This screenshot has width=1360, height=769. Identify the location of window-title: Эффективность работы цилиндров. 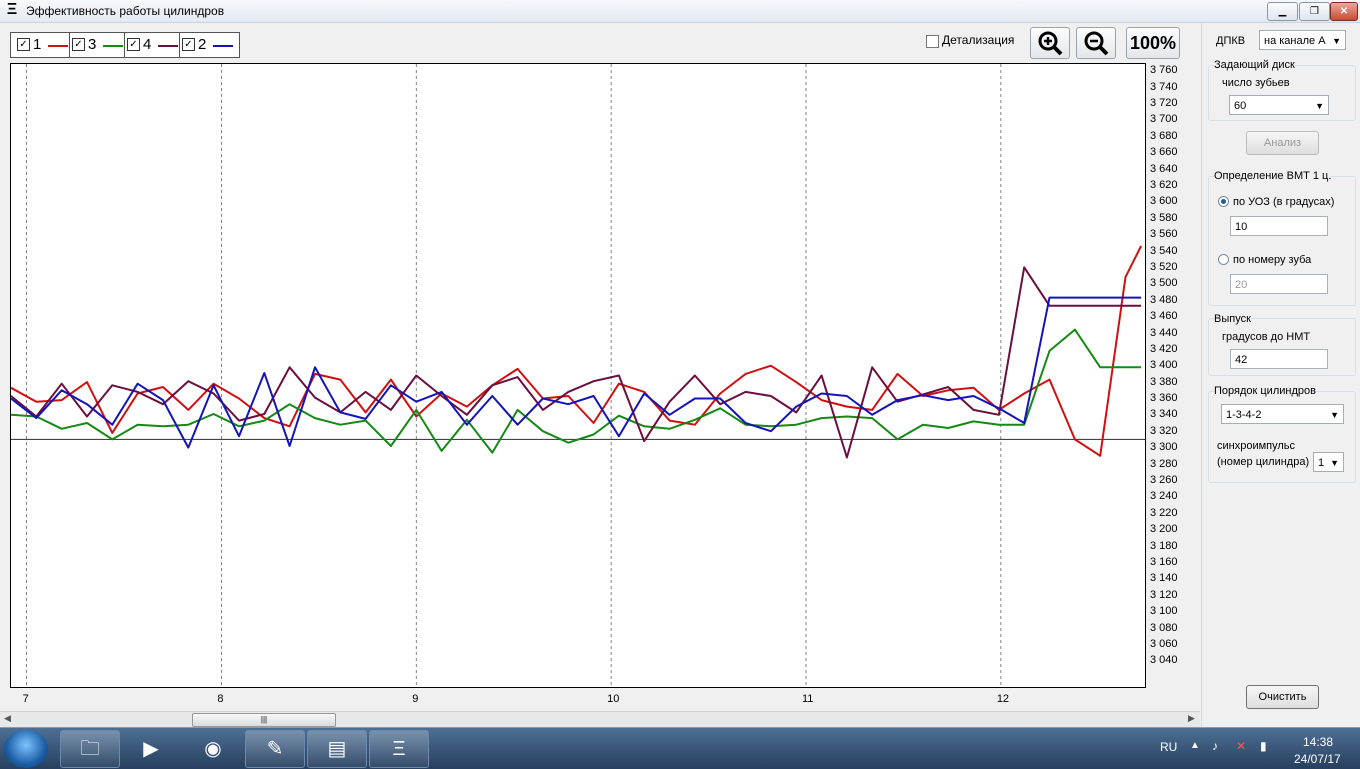
(125, 11).